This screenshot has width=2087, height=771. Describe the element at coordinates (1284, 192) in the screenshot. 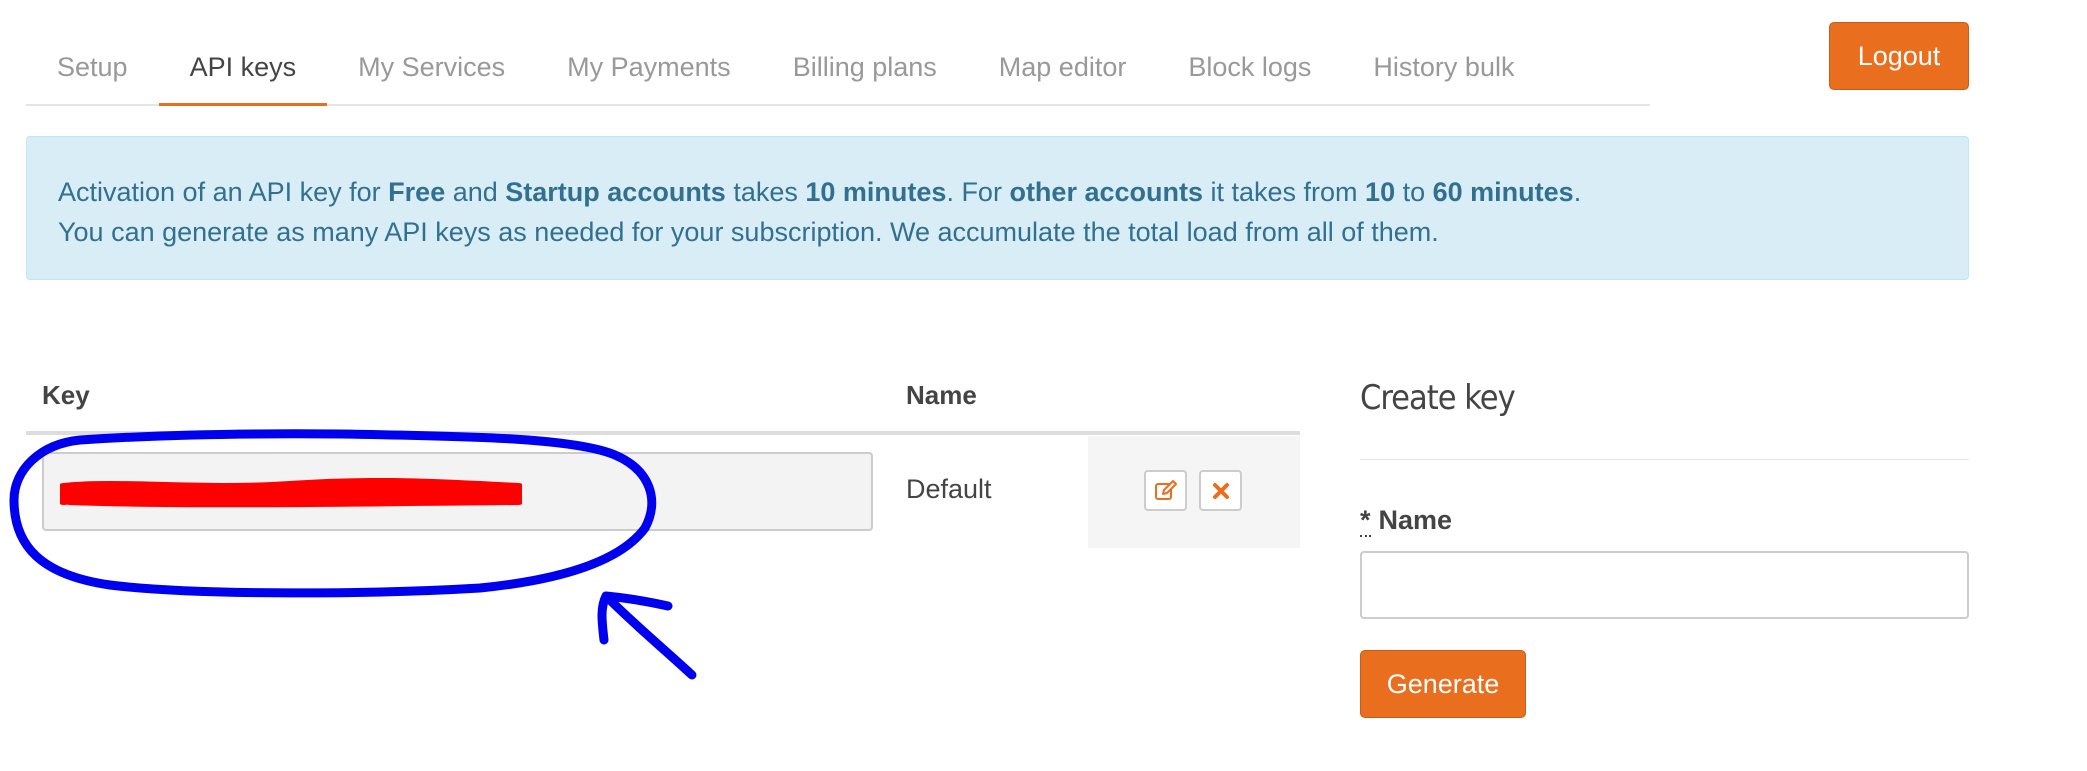

I see `alert-text: it takes from` at that location.